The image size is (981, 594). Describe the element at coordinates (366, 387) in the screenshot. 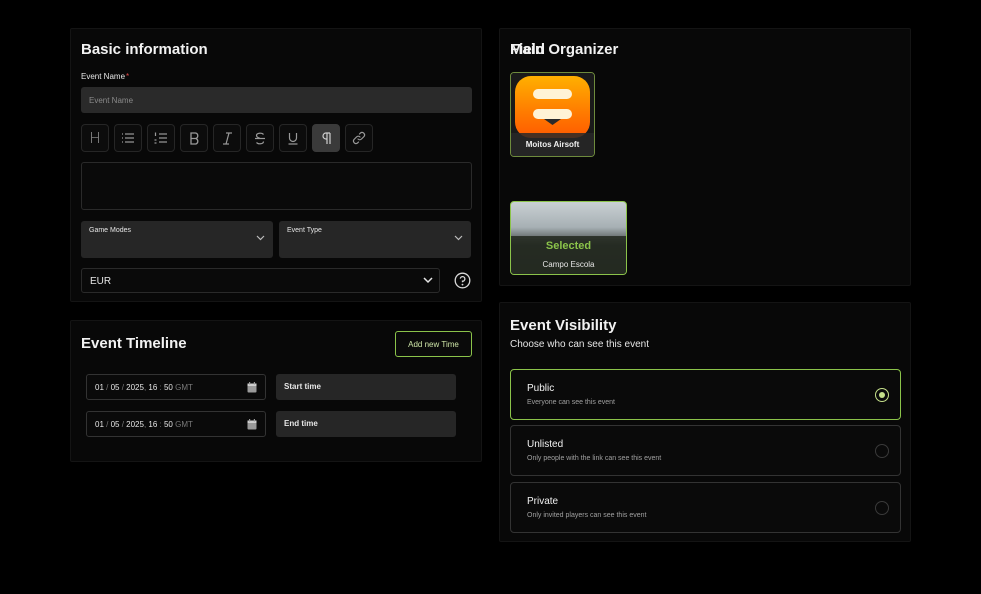

I see `start-time-label-box: Start time` at that location.